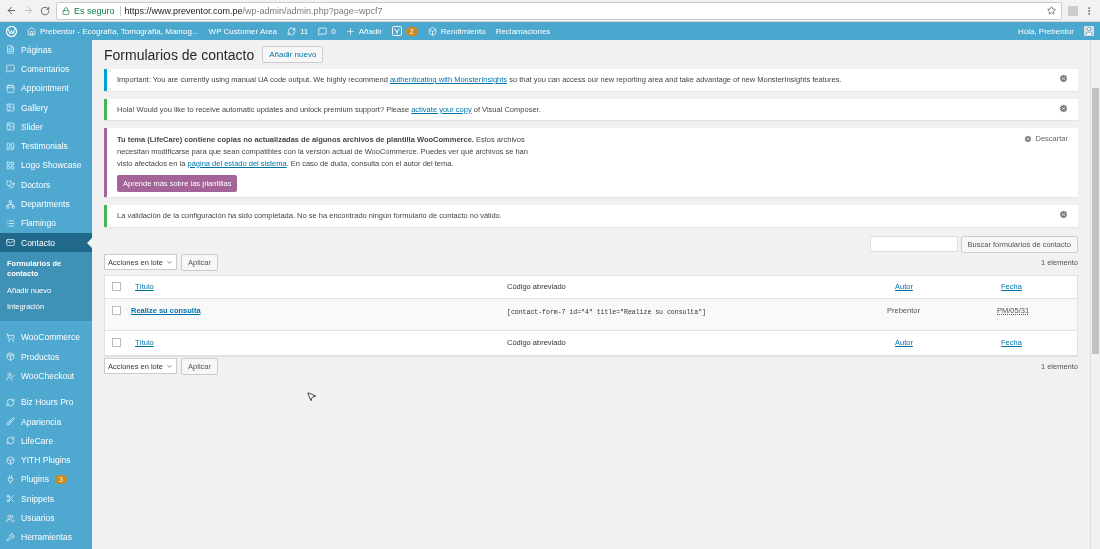 This screenshot has height=549, width=1100. What do you see at coordinates (253, 10) in the screenshot?
I see `url-text: https://www.preventor.com.pe/wp-admin/admin.php?page=wpcf7` at bounding box center [253, 10].